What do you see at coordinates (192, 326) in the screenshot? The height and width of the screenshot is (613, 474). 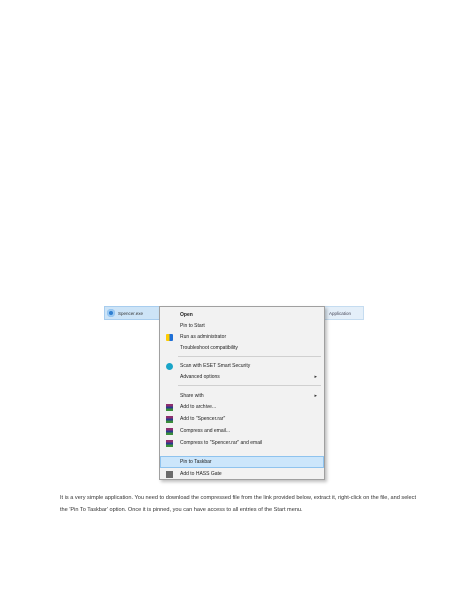 I see `menu-item-label: Pin to Start` at bounding box center [192, 326].